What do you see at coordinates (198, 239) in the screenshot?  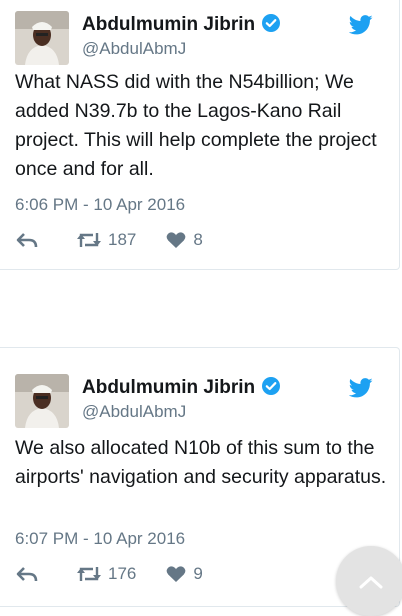 I see `like-count: 8` at bounding box center [198, 239].